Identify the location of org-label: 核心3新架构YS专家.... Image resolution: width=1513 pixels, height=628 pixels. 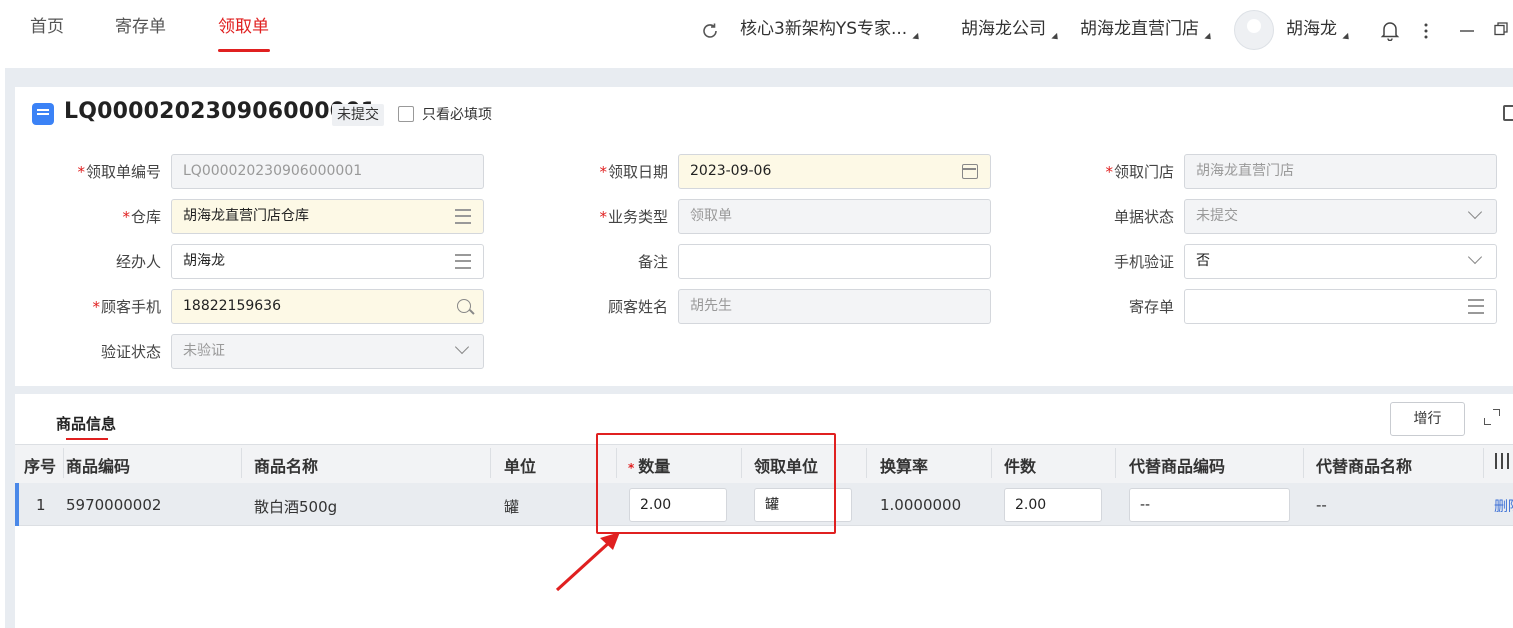
(824, 29).